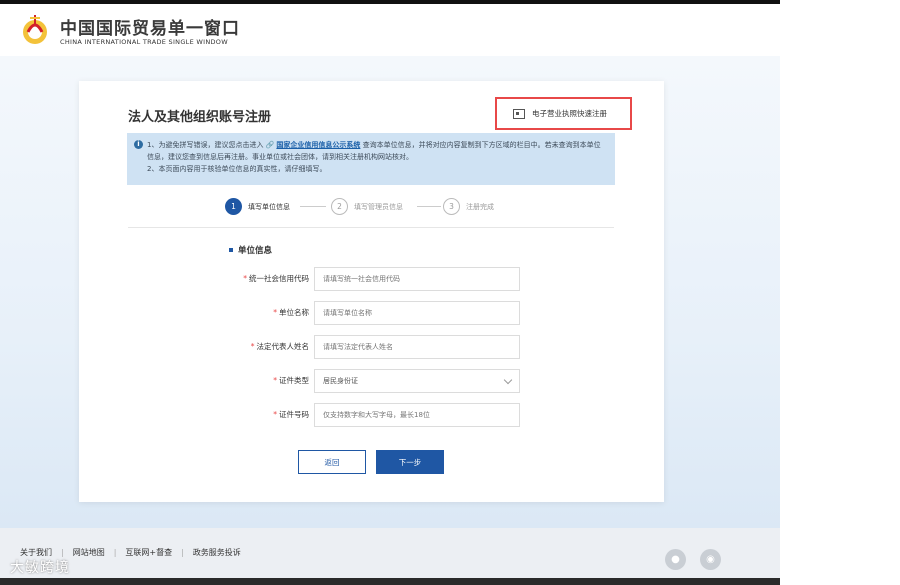 The image size is (900, 585). Describe the element at coordinates (217, 552) in the screenshot. I see `footer-link-complaint: 政务服务投诉` at that location.